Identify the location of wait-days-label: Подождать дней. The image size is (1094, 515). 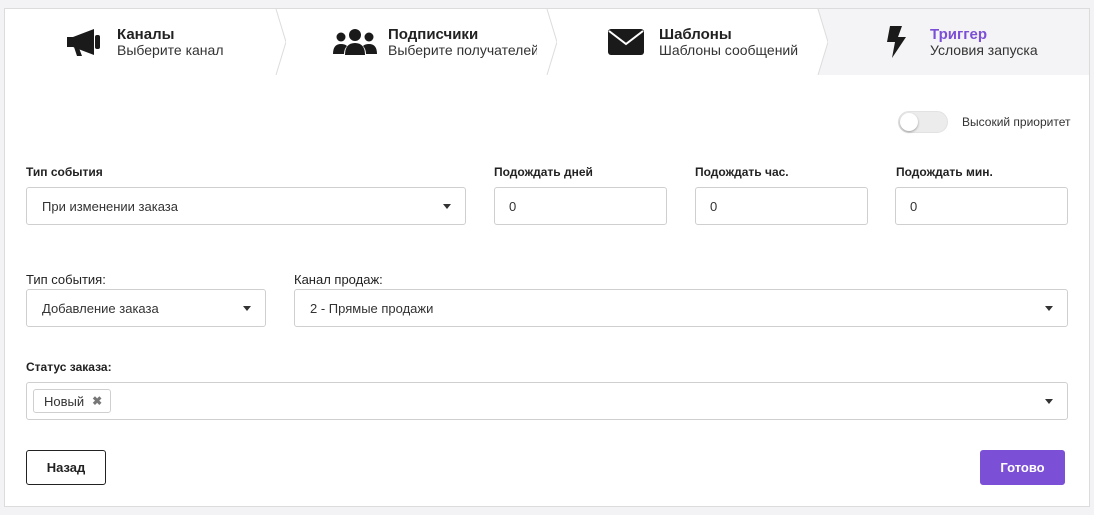
(543, 172).